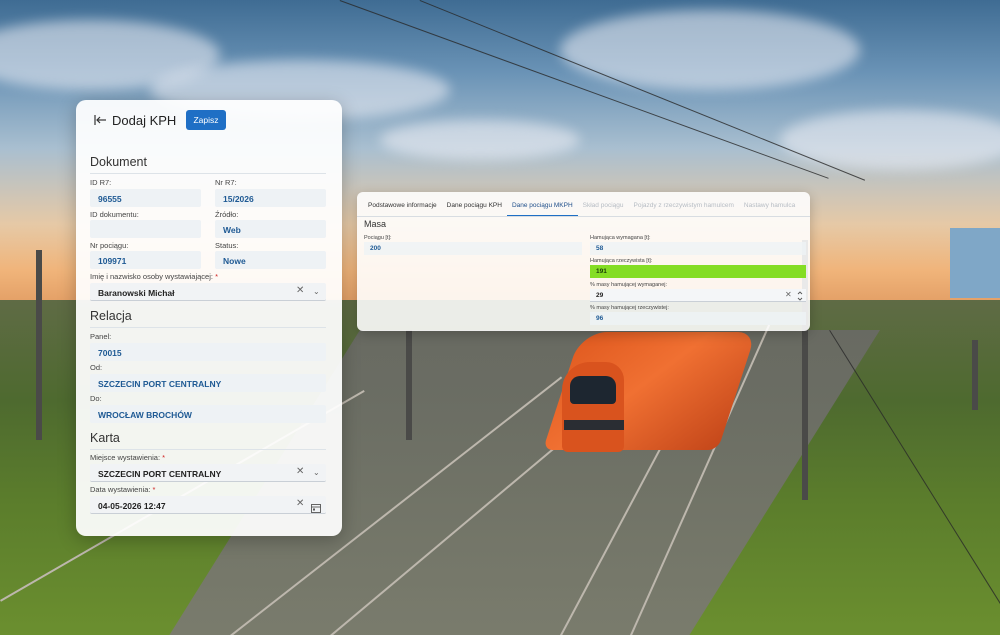 This screenshot has width=1000, height=635. Describe the element at coordinates (270, 198) in the screenshot. I see `nr-r7-field: 15/2026` at that location.